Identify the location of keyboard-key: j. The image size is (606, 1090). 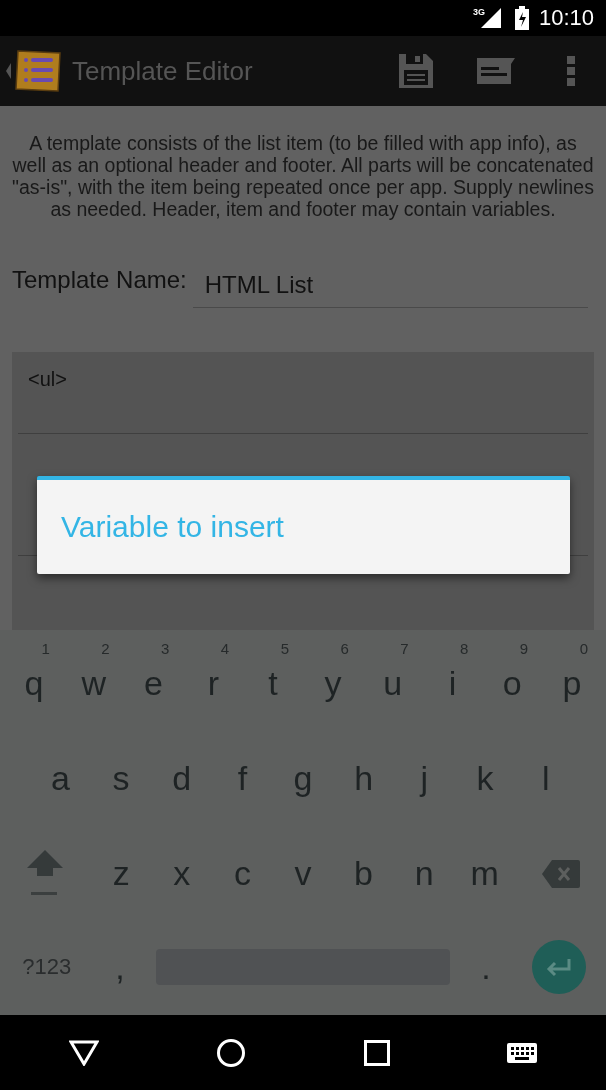
(424, 778).